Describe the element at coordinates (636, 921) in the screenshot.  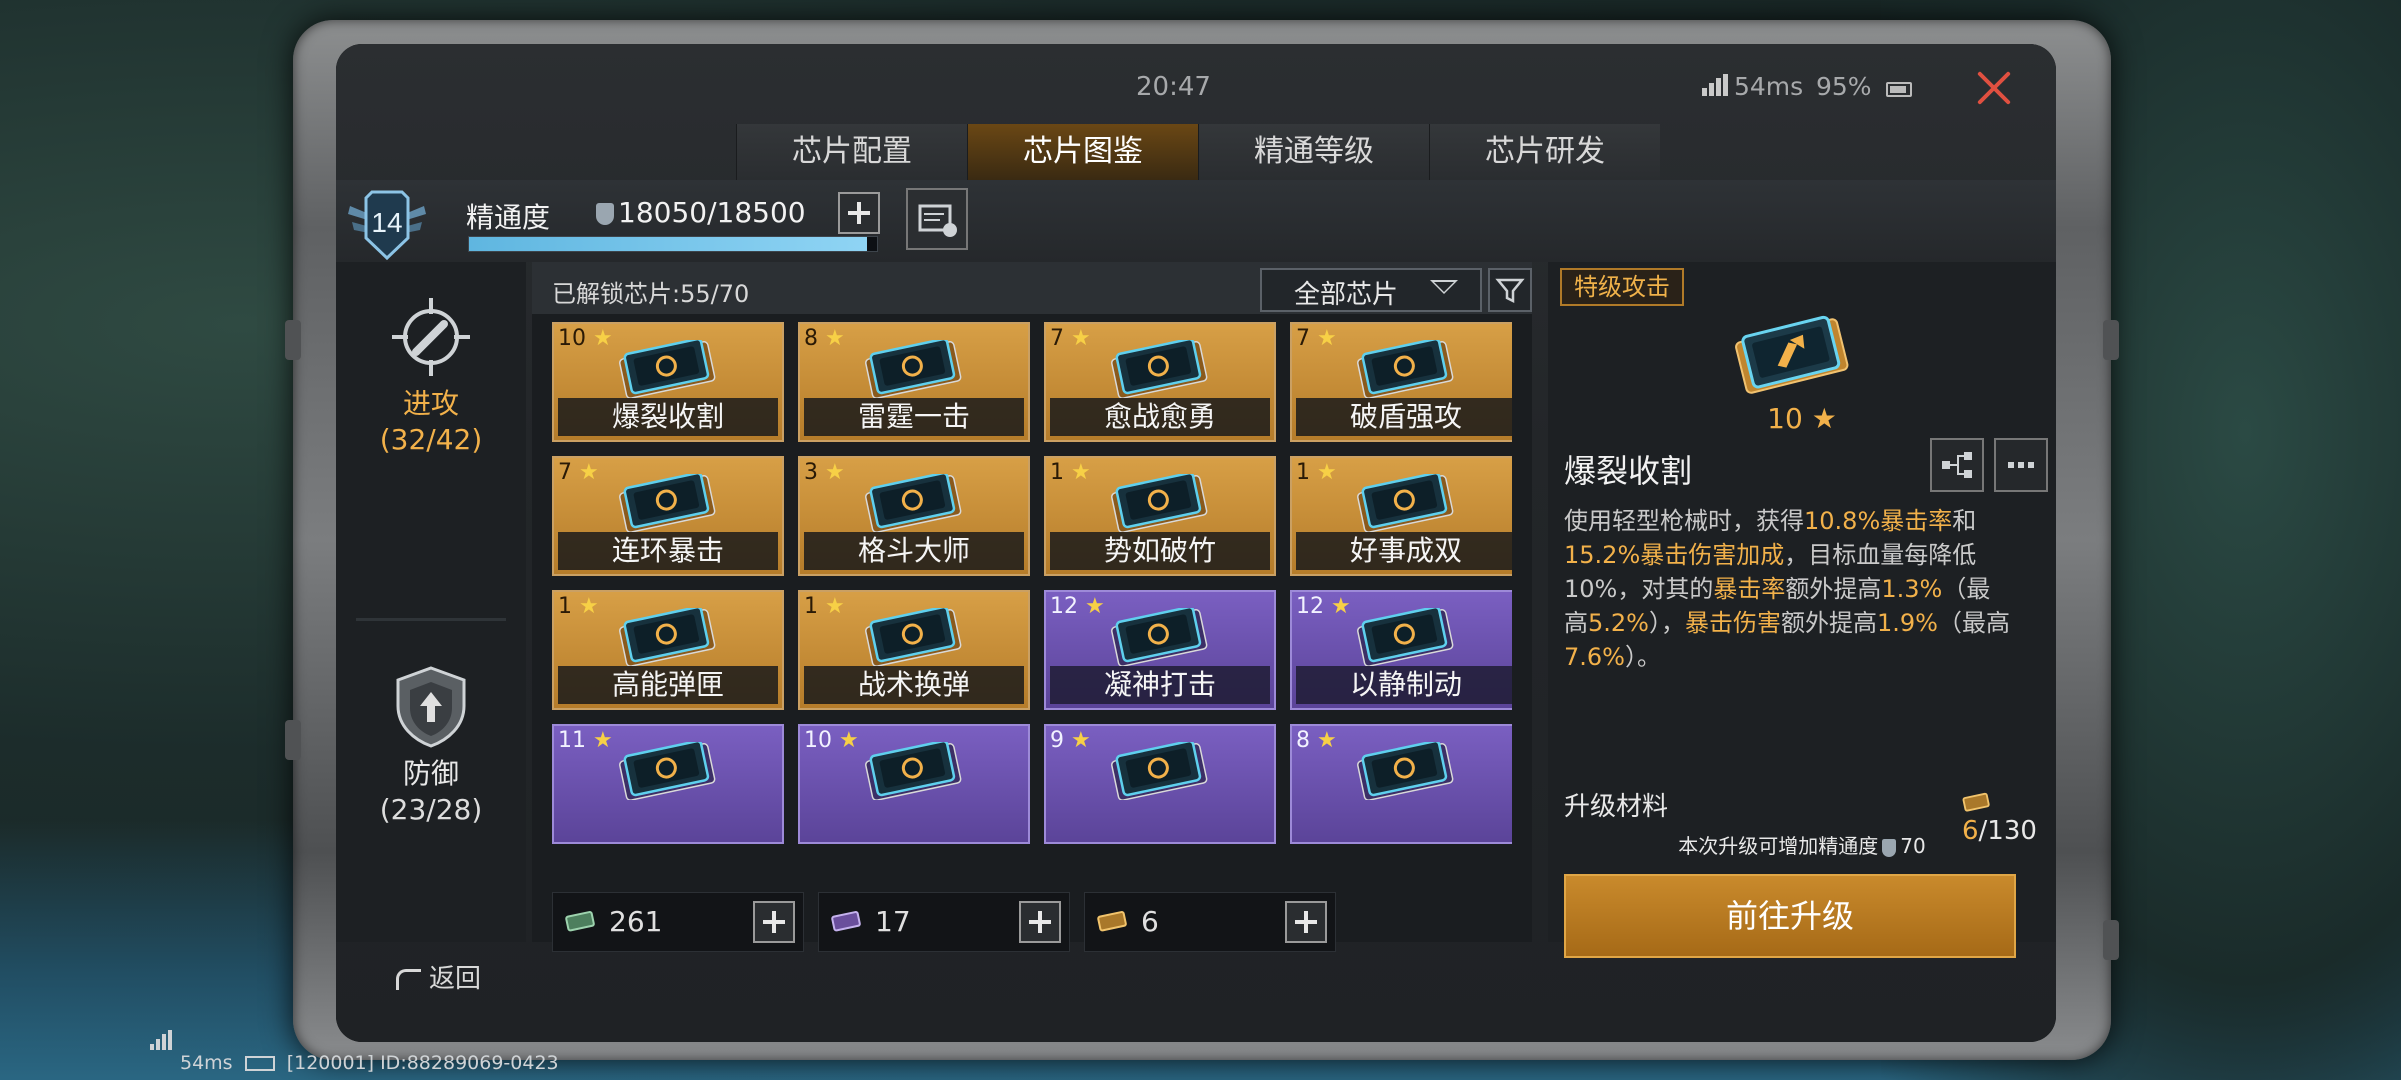
I see `resource-value: 261` at that location.